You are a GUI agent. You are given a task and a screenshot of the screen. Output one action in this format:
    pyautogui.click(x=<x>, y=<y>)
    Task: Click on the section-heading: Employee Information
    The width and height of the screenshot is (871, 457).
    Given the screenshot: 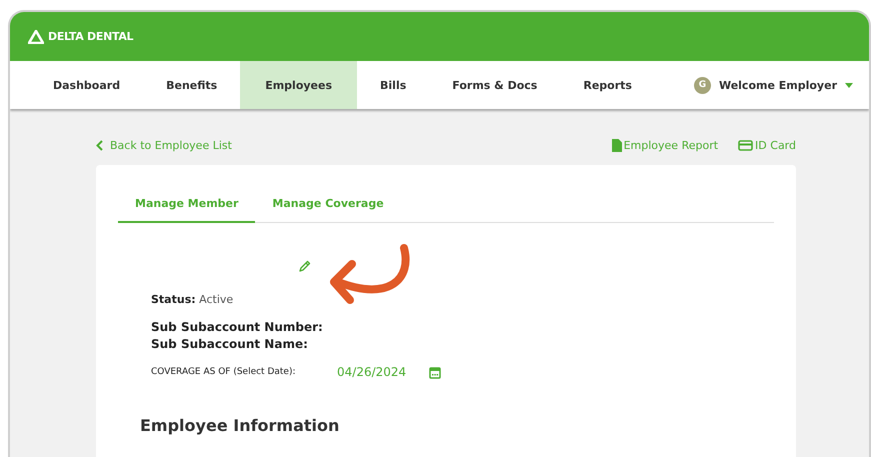 What is the action you would take?
    pyautogui.click(x=240, y=425)
    